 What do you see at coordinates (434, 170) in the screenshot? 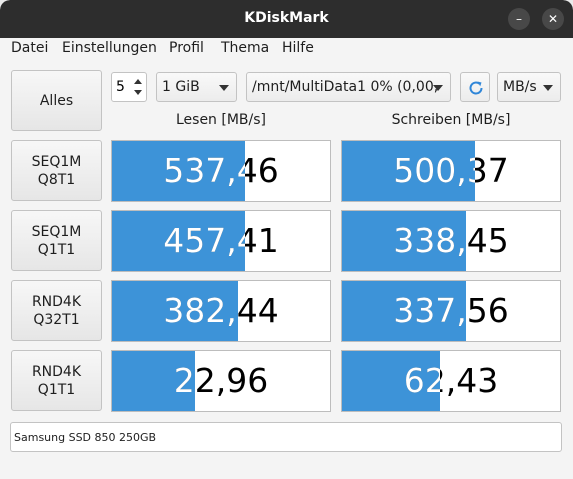
I see `write-value-overlay: 500,37` at bounding box center [434, 170].